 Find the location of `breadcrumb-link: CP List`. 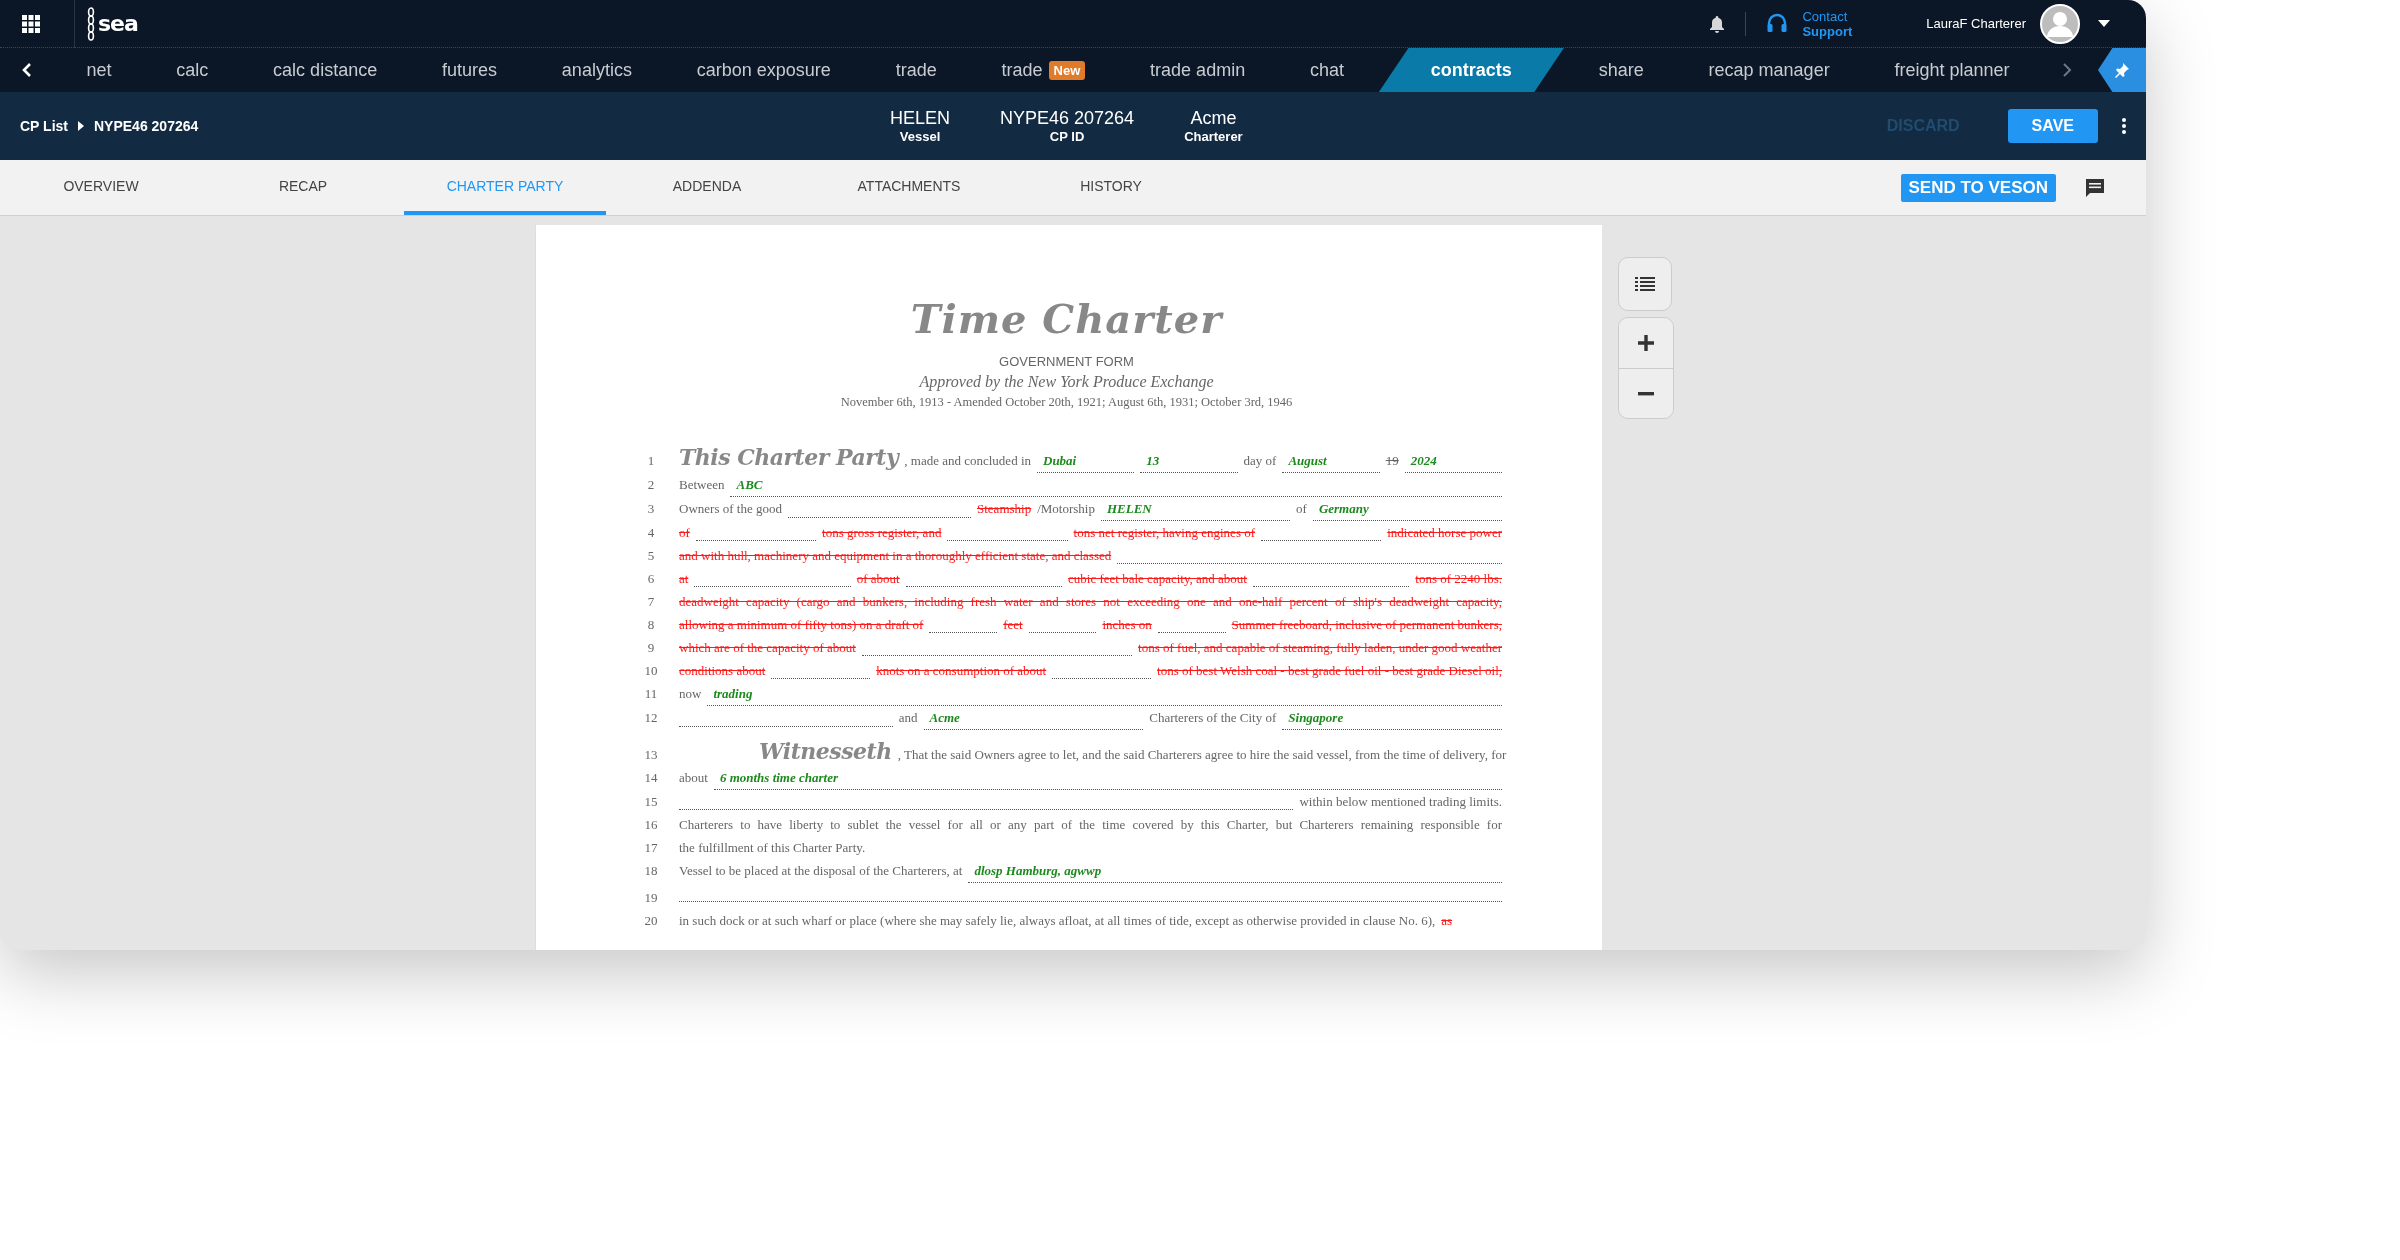

breadcrumb-link: CP List is located at coordinates (44, 126).